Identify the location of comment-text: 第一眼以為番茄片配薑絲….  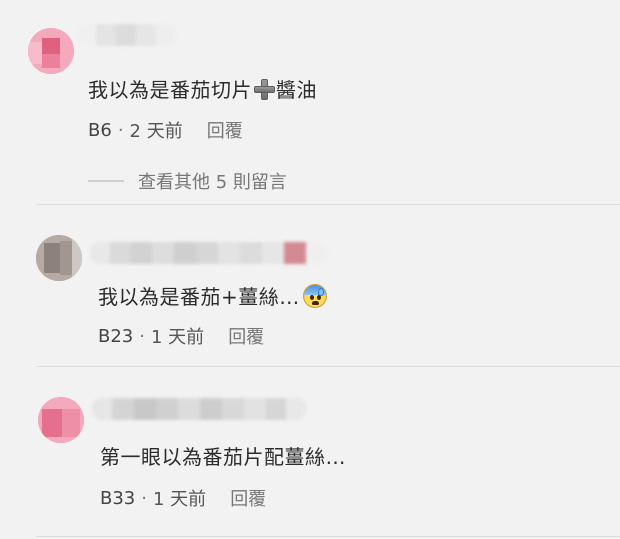
(223, 457).